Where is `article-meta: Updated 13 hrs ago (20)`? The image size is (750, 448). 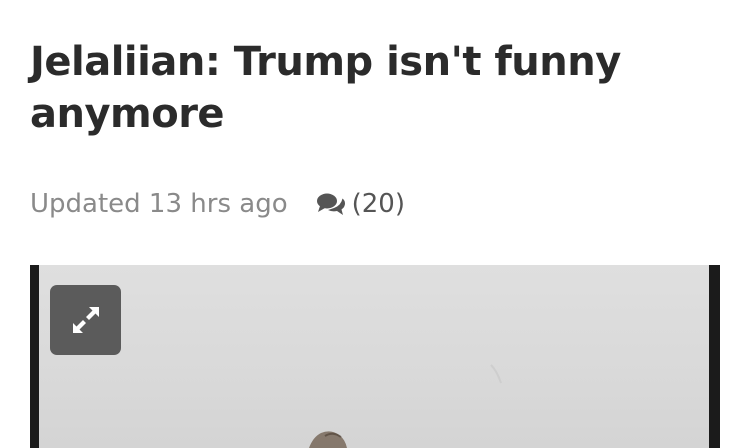
article-meta: Updated 13 hrs ago (20) is located at coordinates (217, 204).